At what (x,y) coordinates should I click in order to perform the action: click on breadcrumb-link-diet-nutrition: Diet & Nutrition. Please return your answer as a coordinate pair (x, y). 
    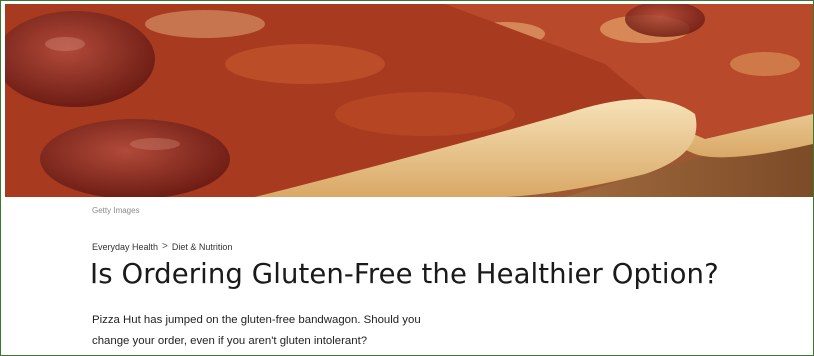
    Looking at the image, I should click on (202, 247).